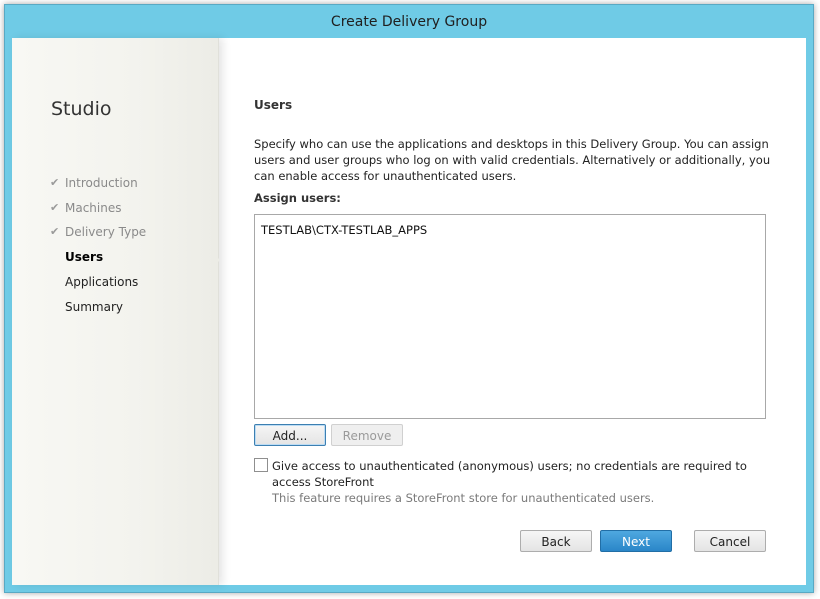 This screenshot has height=599, width=820. What do you see at coordinates (367, 435) in the screenshot?
I see `remove-user-button: Remove` at bounding box center [367, 435].